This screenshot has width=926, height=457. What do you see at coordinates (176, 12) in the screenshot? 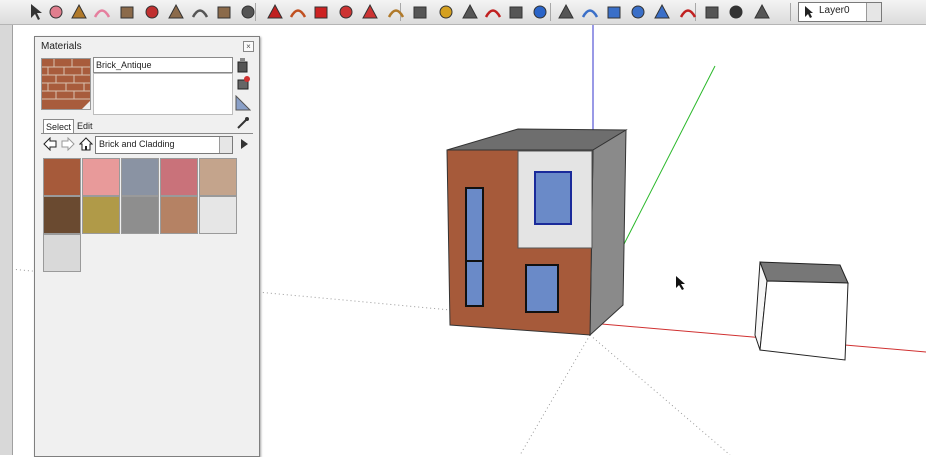
I see `circle-icon` at bounding box center [176, 12].